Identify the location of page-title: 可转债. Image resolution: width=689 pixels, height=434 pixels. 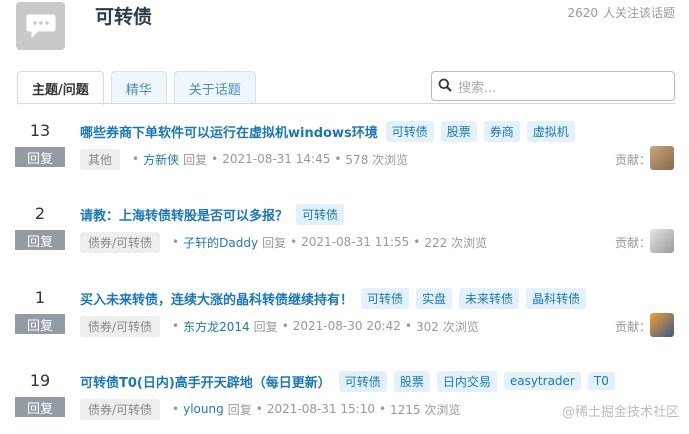
(124, 17).